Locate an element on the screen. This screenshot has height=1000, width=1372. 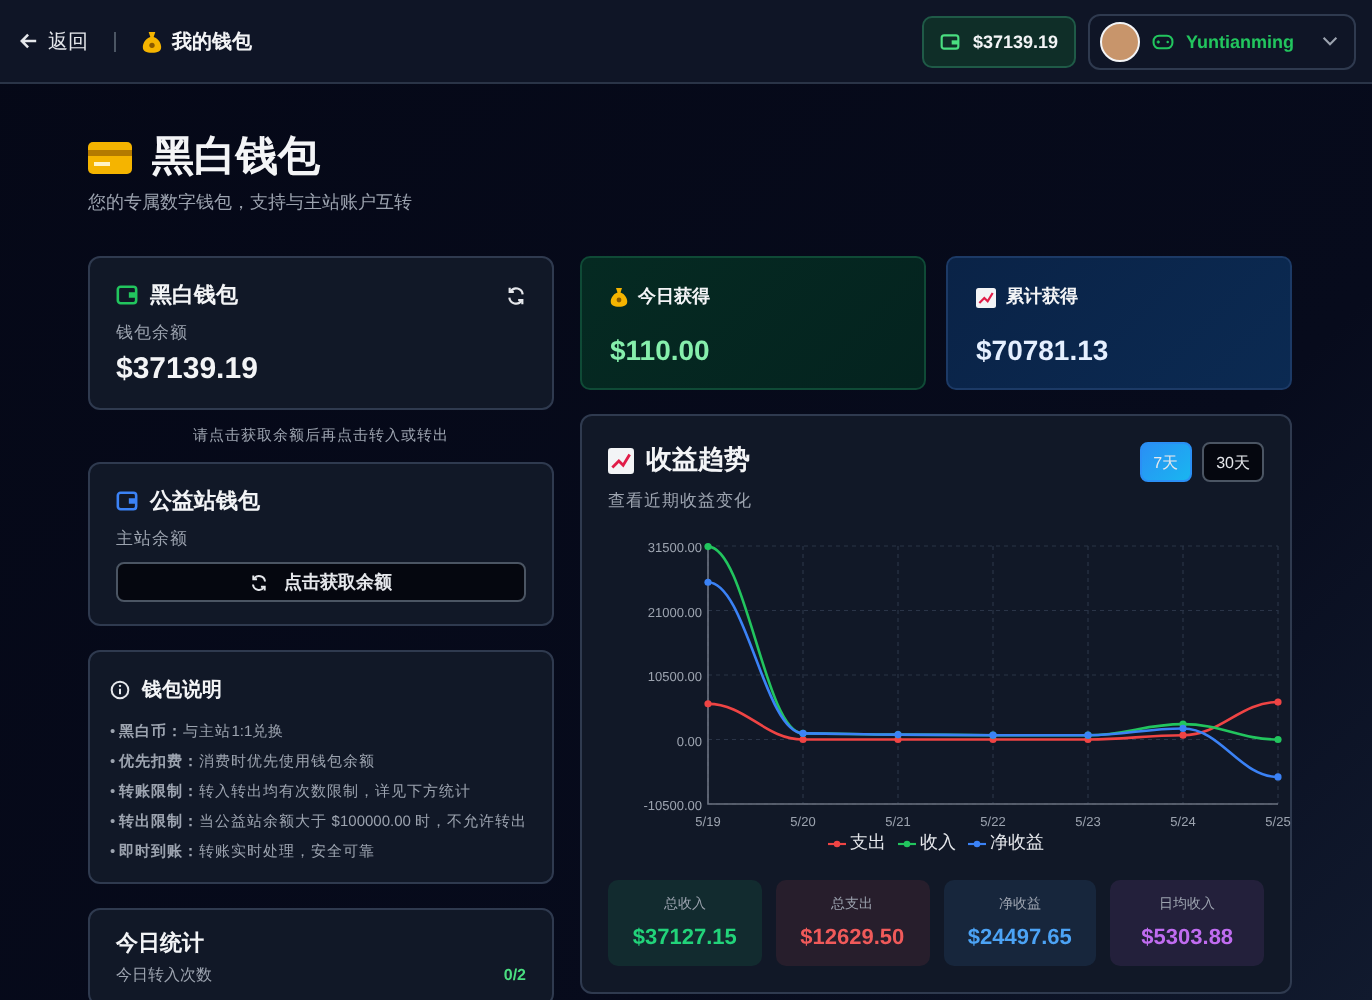
stat-value: $110.00 is located at coordinates (661, 350).